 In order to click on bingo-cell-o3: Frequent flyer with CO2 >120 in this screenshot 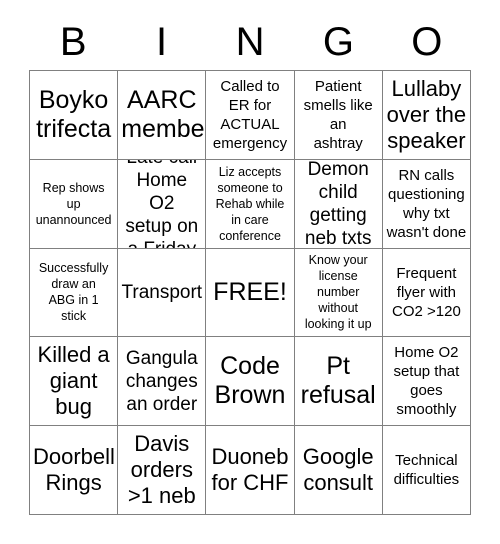, I will do `click(426, 293)`.